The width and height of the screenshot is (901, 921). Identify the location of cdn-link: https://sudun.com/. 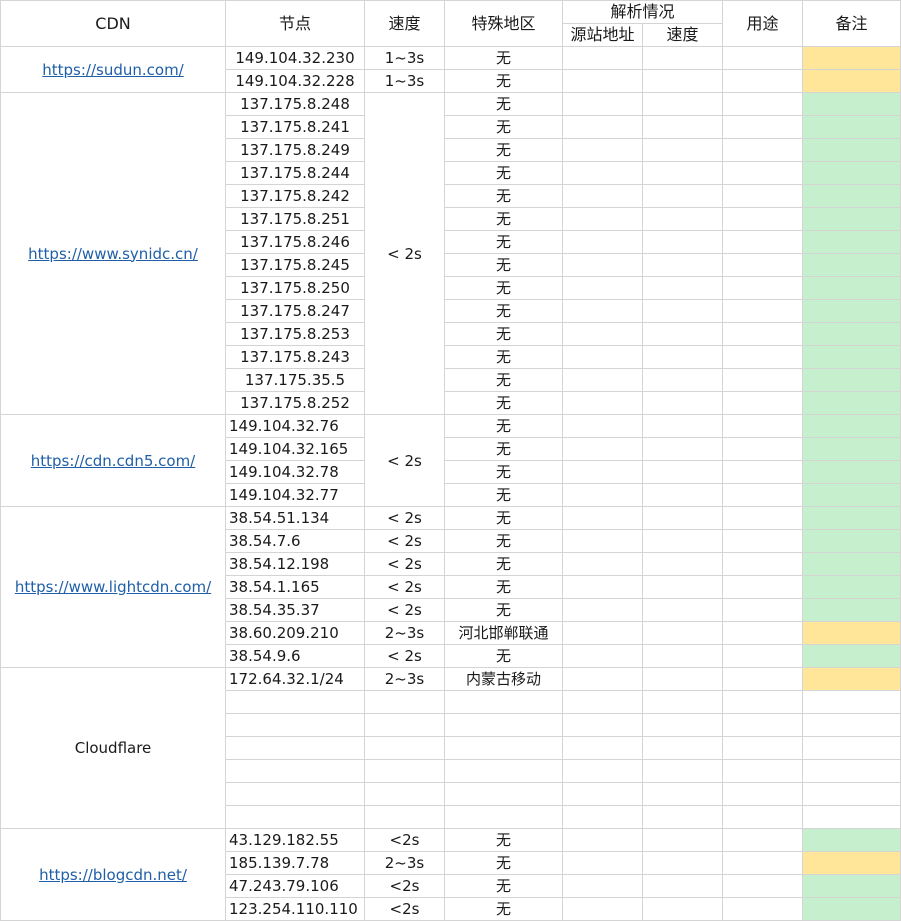
(112, 70).